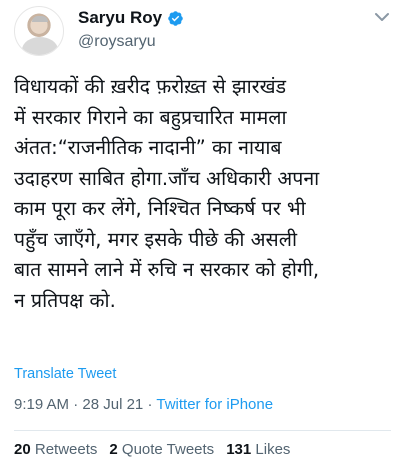 Image resolution: width=405 pixels, height=462 pixels. What do you see at coordinates (214, 404) in the screenshot?
I see `tweet-source-link: Twitter for iPhone` at bounding box center [214, 404].